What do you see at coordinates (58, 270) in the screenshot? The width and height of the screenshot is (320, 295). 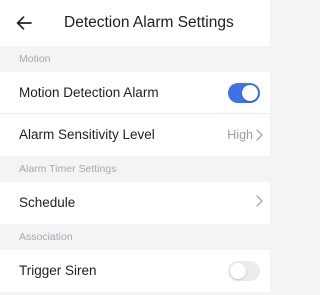 I see `row-label: Trigger Siren` at bounding box center [58, 270].